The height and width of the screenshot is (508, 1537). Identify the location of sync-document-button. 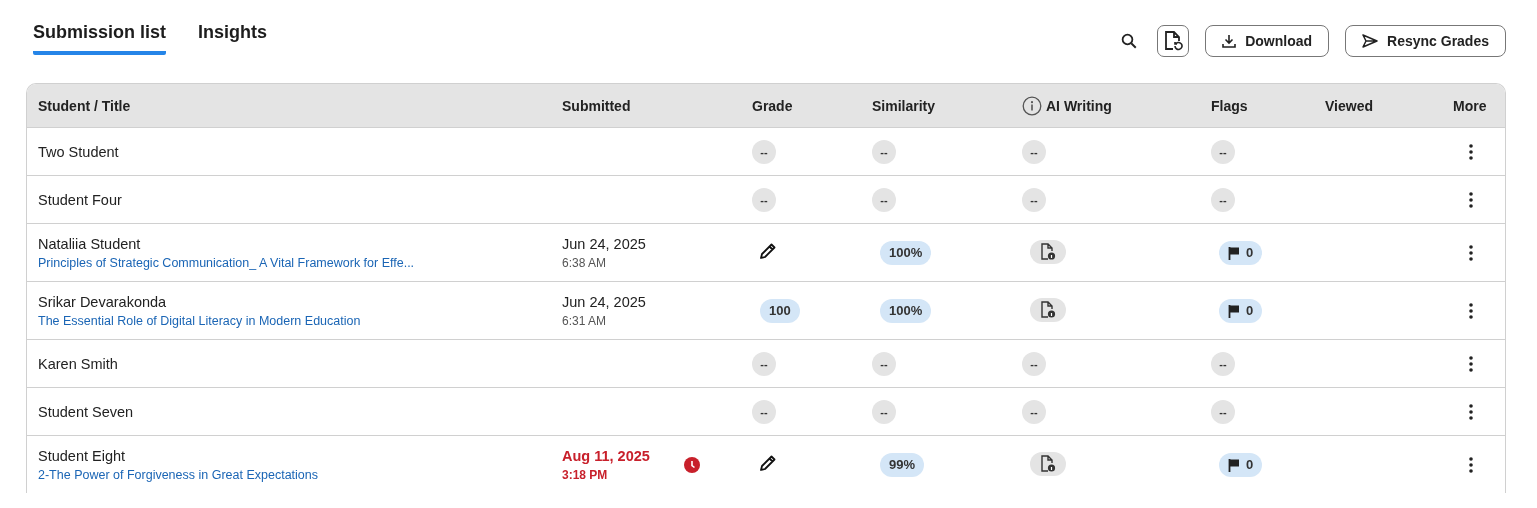
(1173, 41).